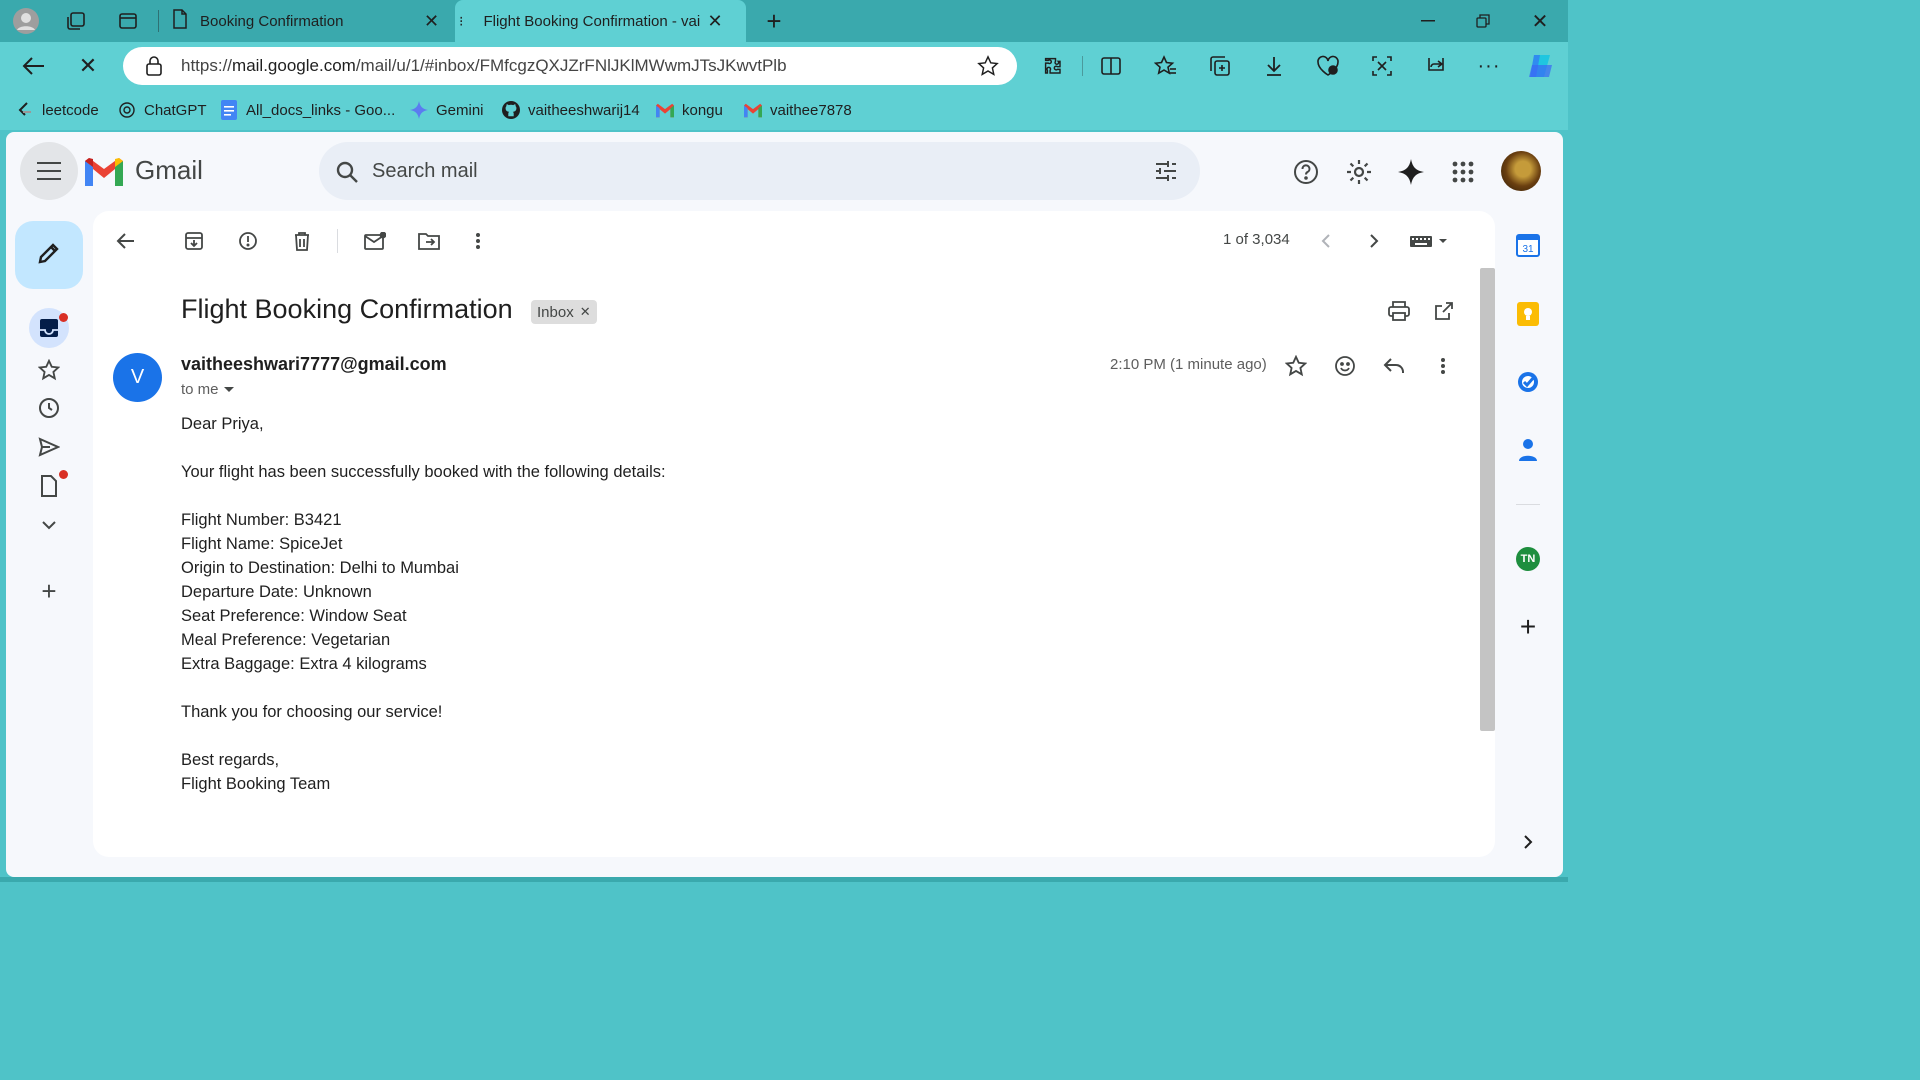 Image resolution: width=1920 pixels, height=1080 pixels. What do you see at coordinates (1274, 66) in the screenshot?
I see `downloads-icon` at bounding box center [1274, 66].